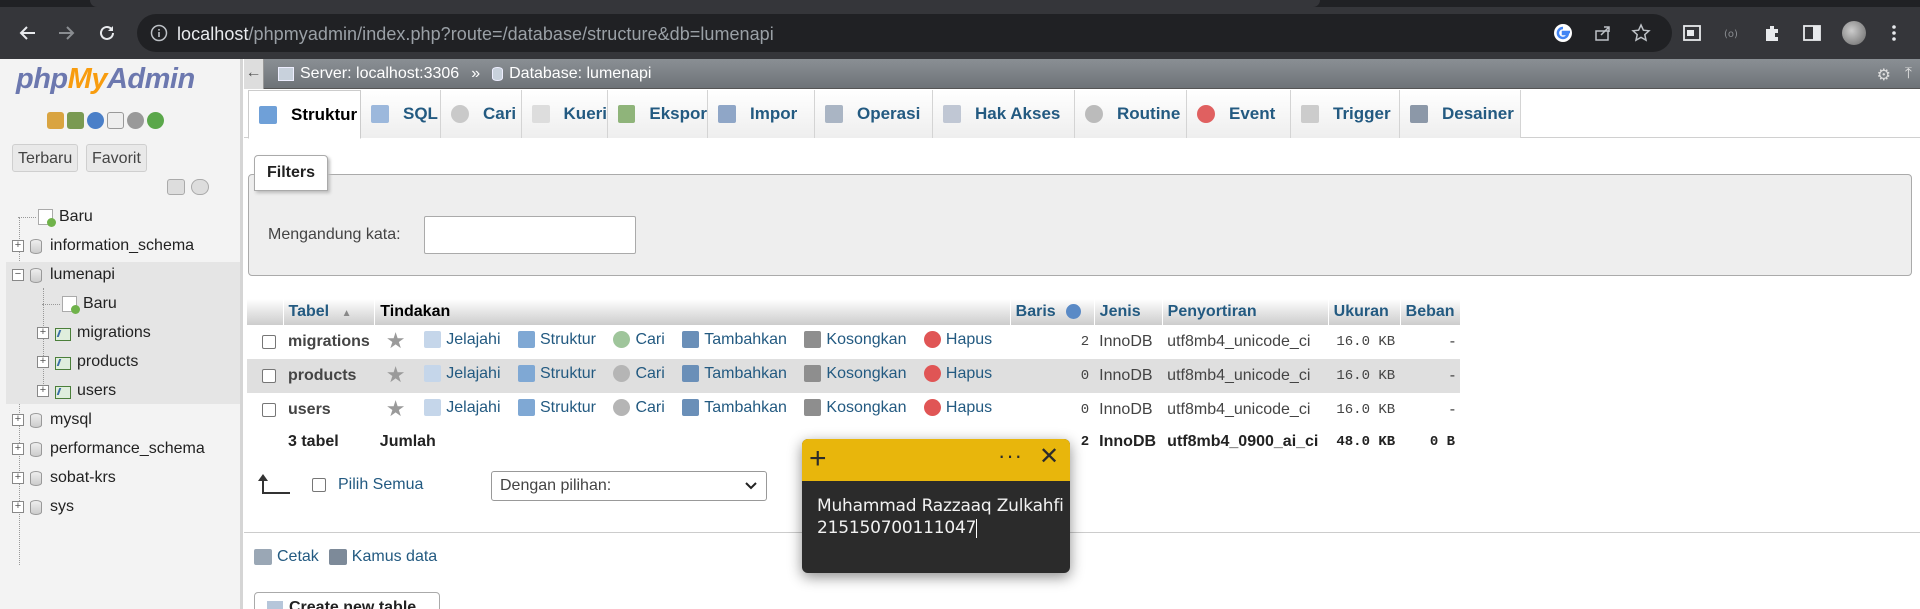  What do you see at coordinates (254, 74) in the screenshot?
I see `toggle-navigation-button: ←` at bounding box center [254, 74].